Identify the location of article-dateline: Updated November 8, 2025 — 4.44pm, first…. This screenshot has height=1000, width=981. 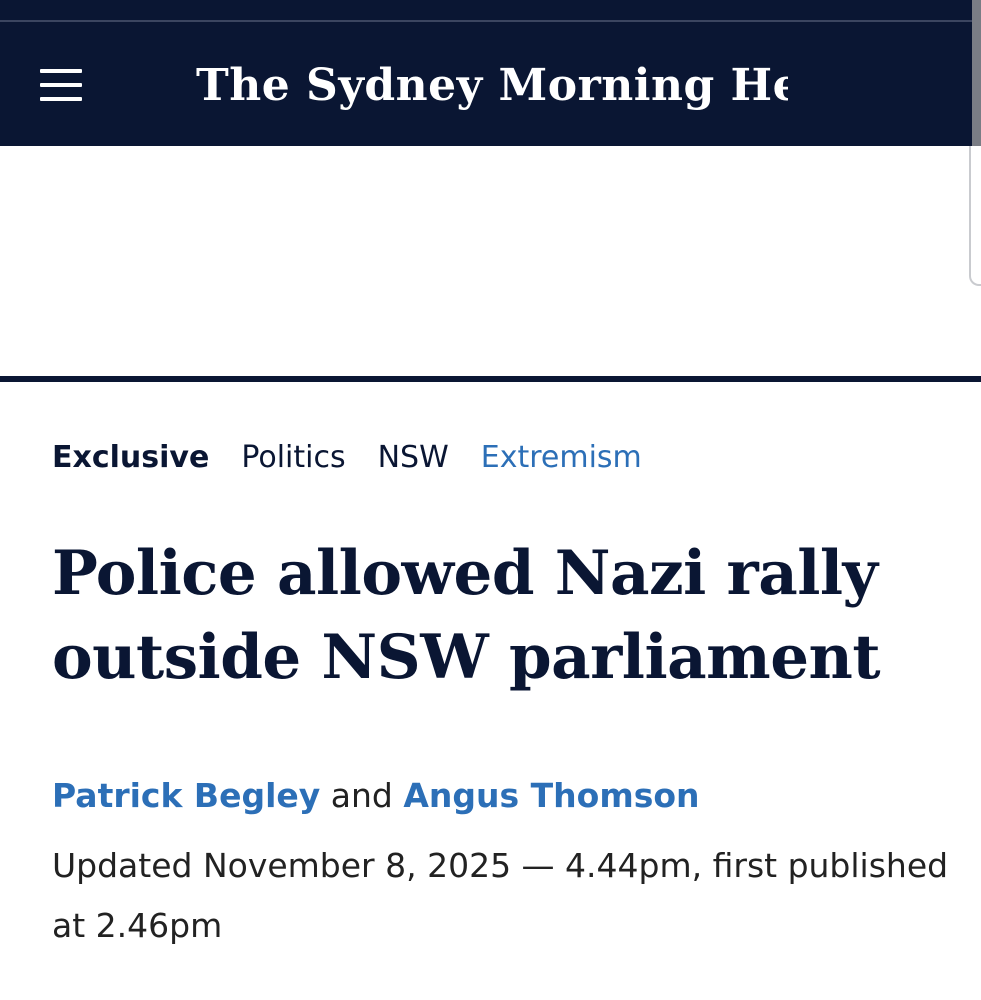
(500, 895).